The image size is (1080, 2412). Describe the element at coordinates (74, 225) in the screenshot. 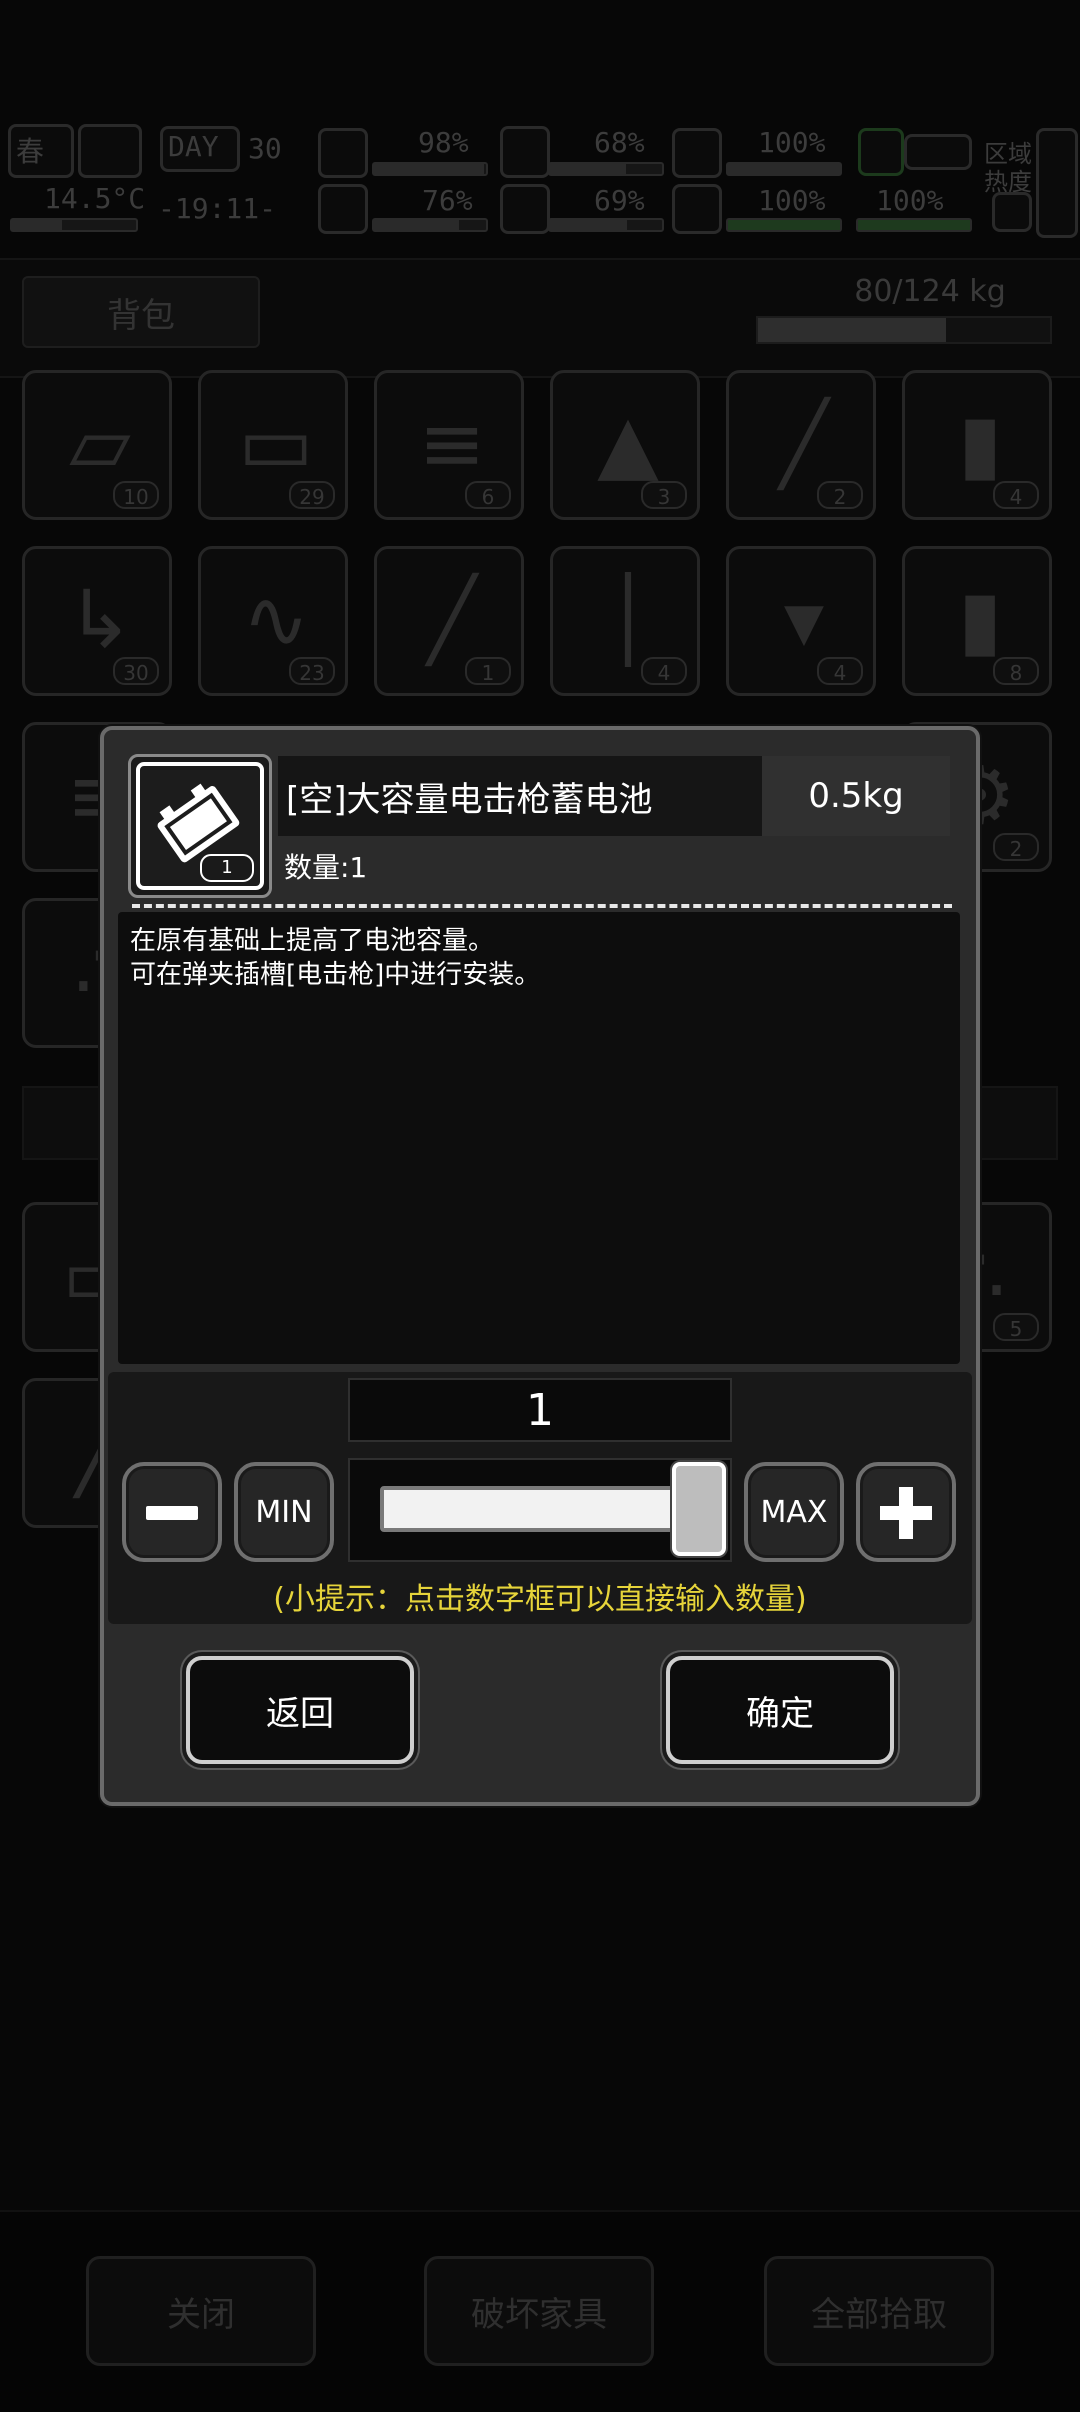

I see `temperature-bar` at that location.